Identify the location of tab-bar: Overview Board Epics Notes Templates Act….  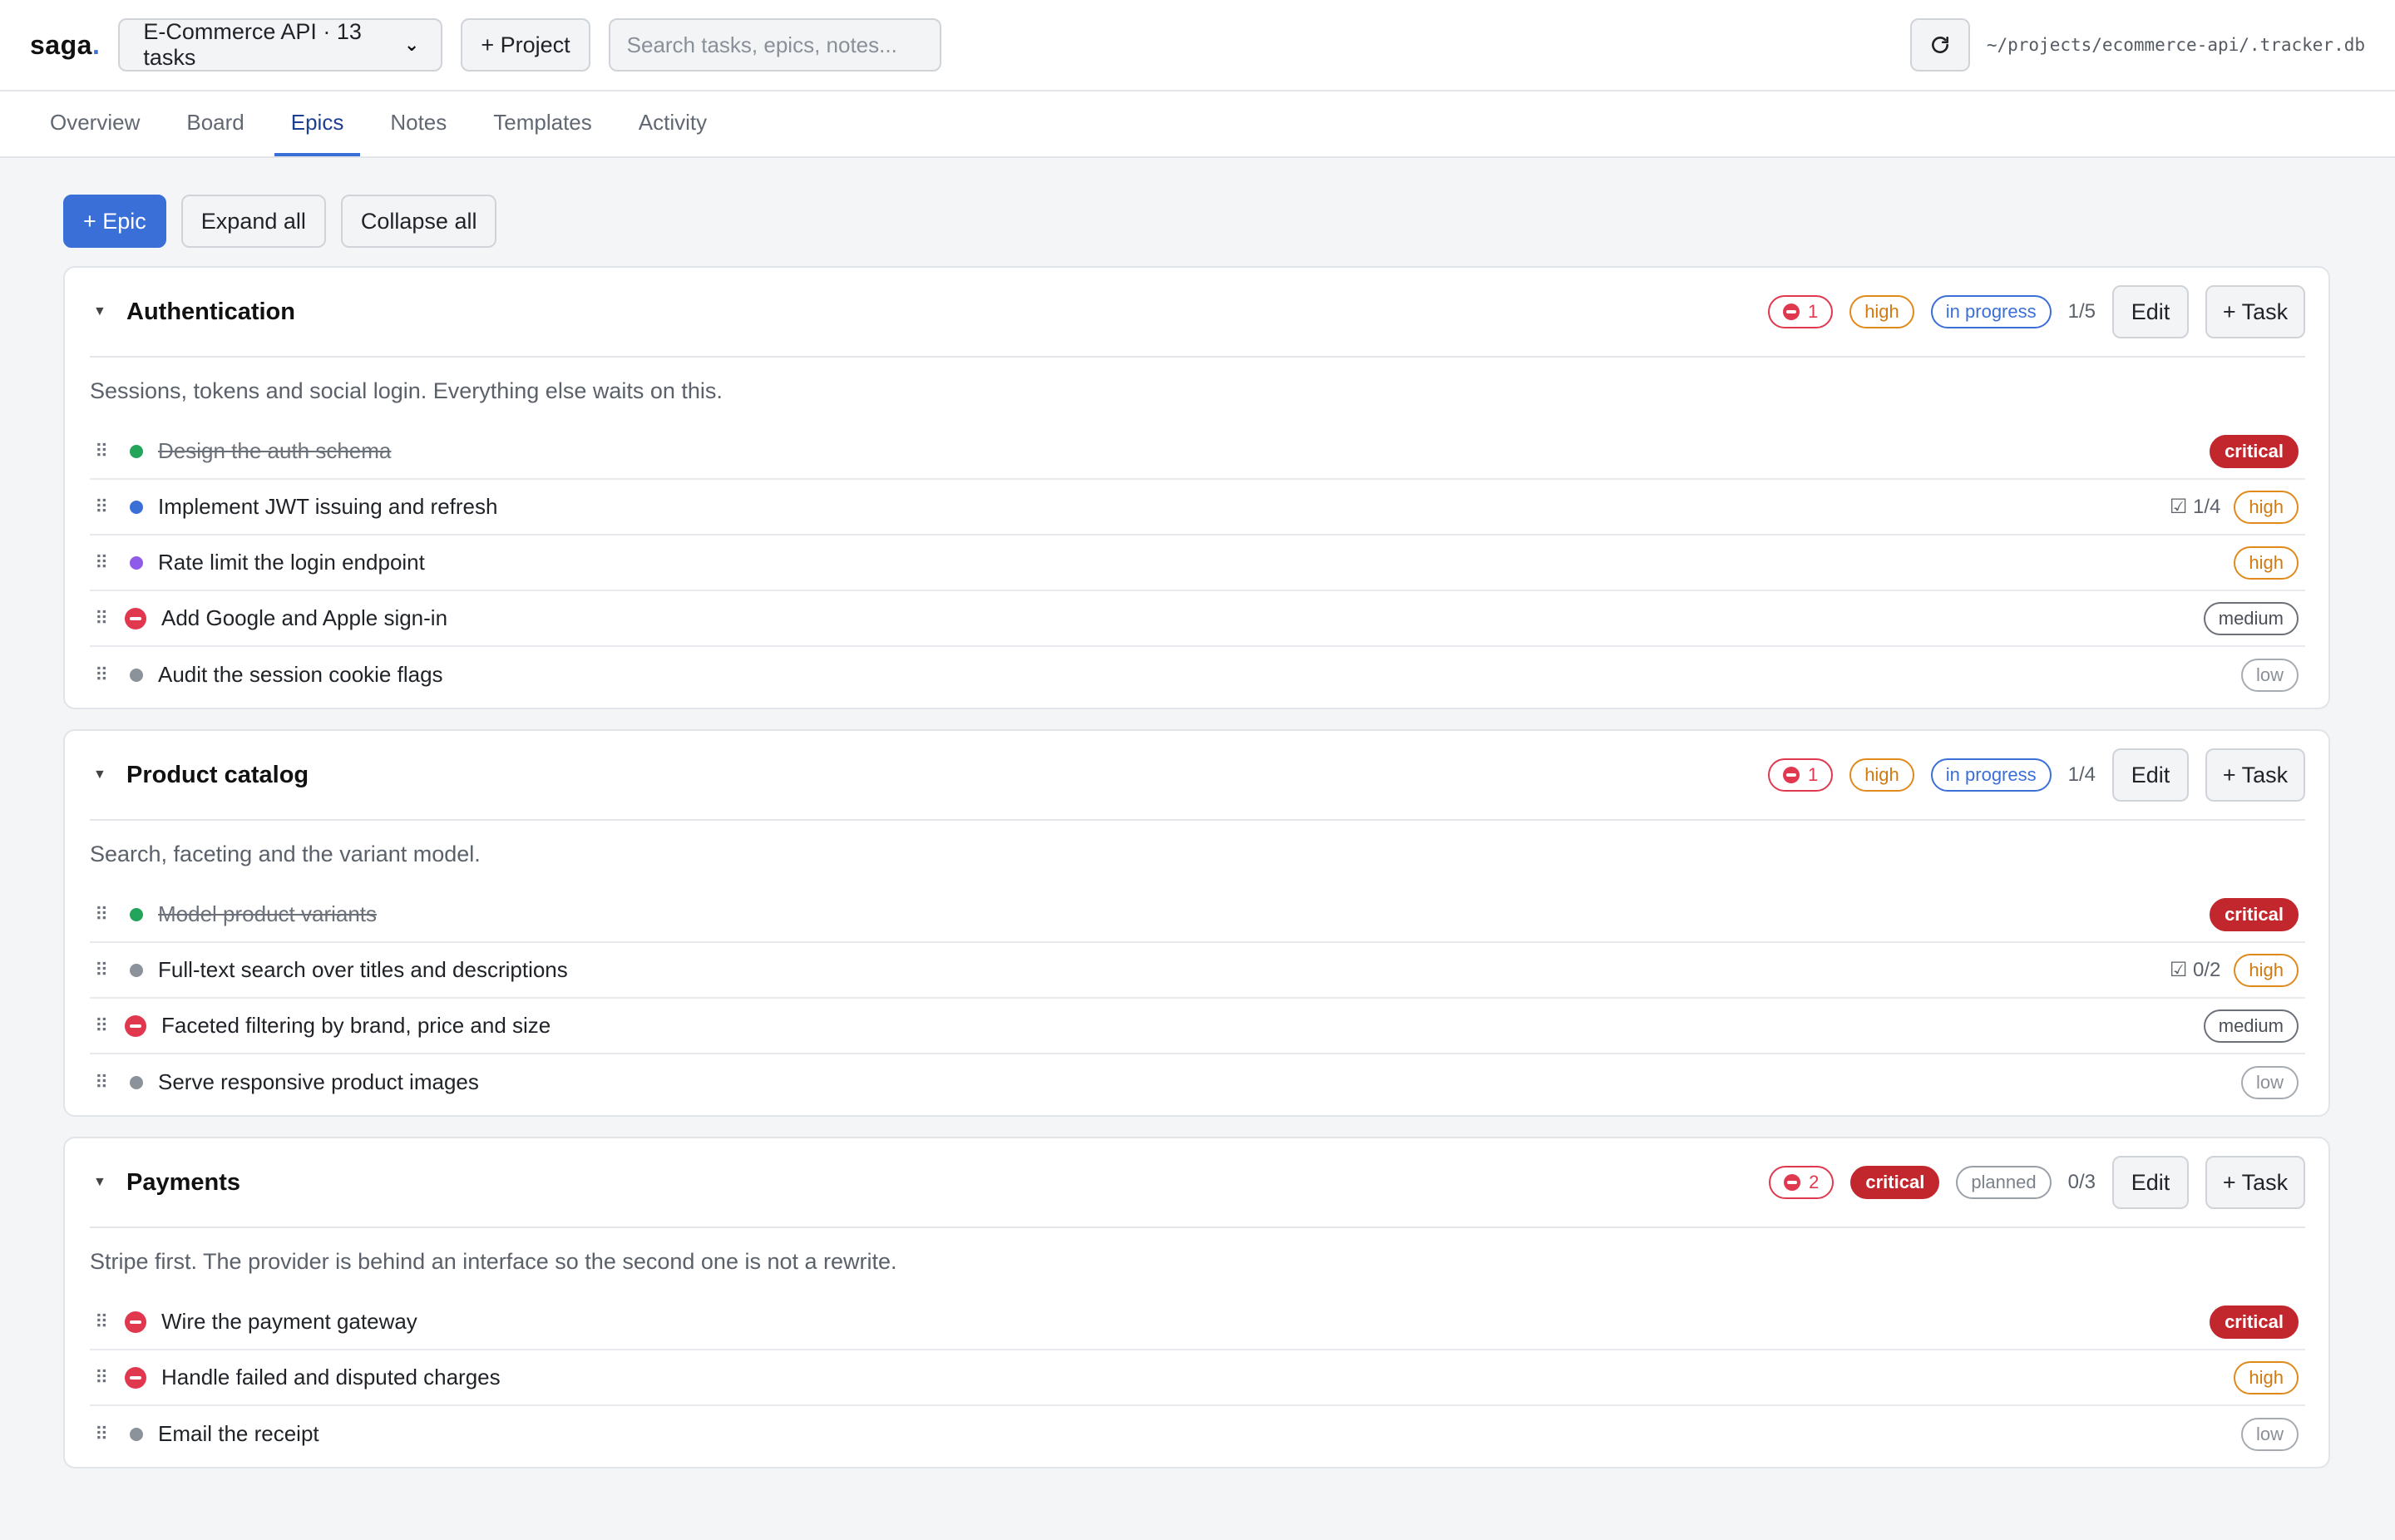
(1197, 124).